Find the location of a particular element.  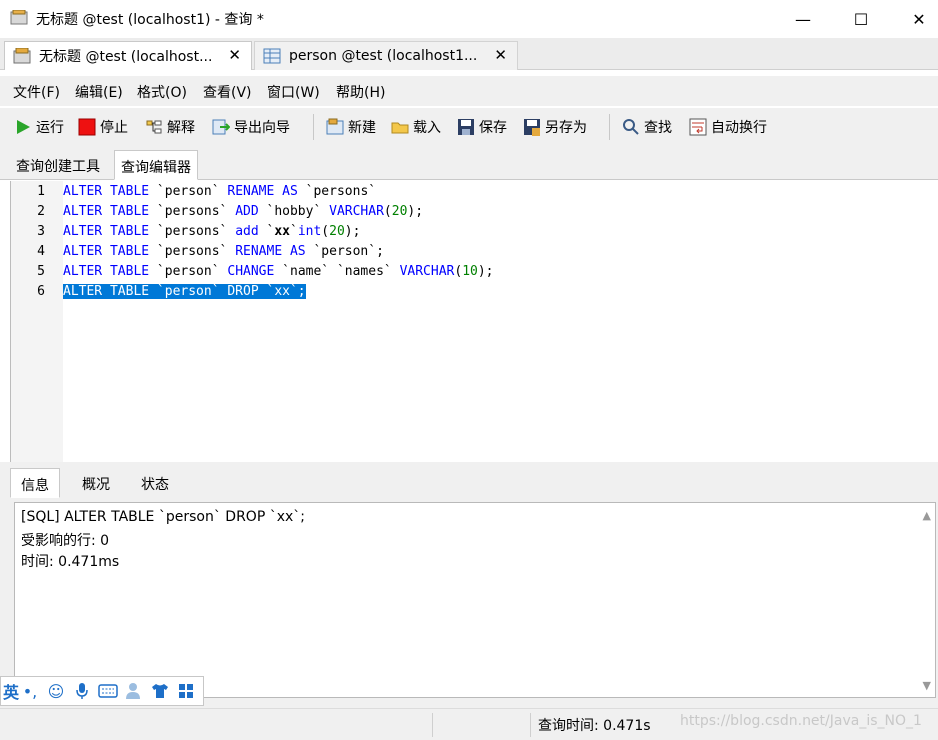

microphone-icon is located at coordinates (82, 691).